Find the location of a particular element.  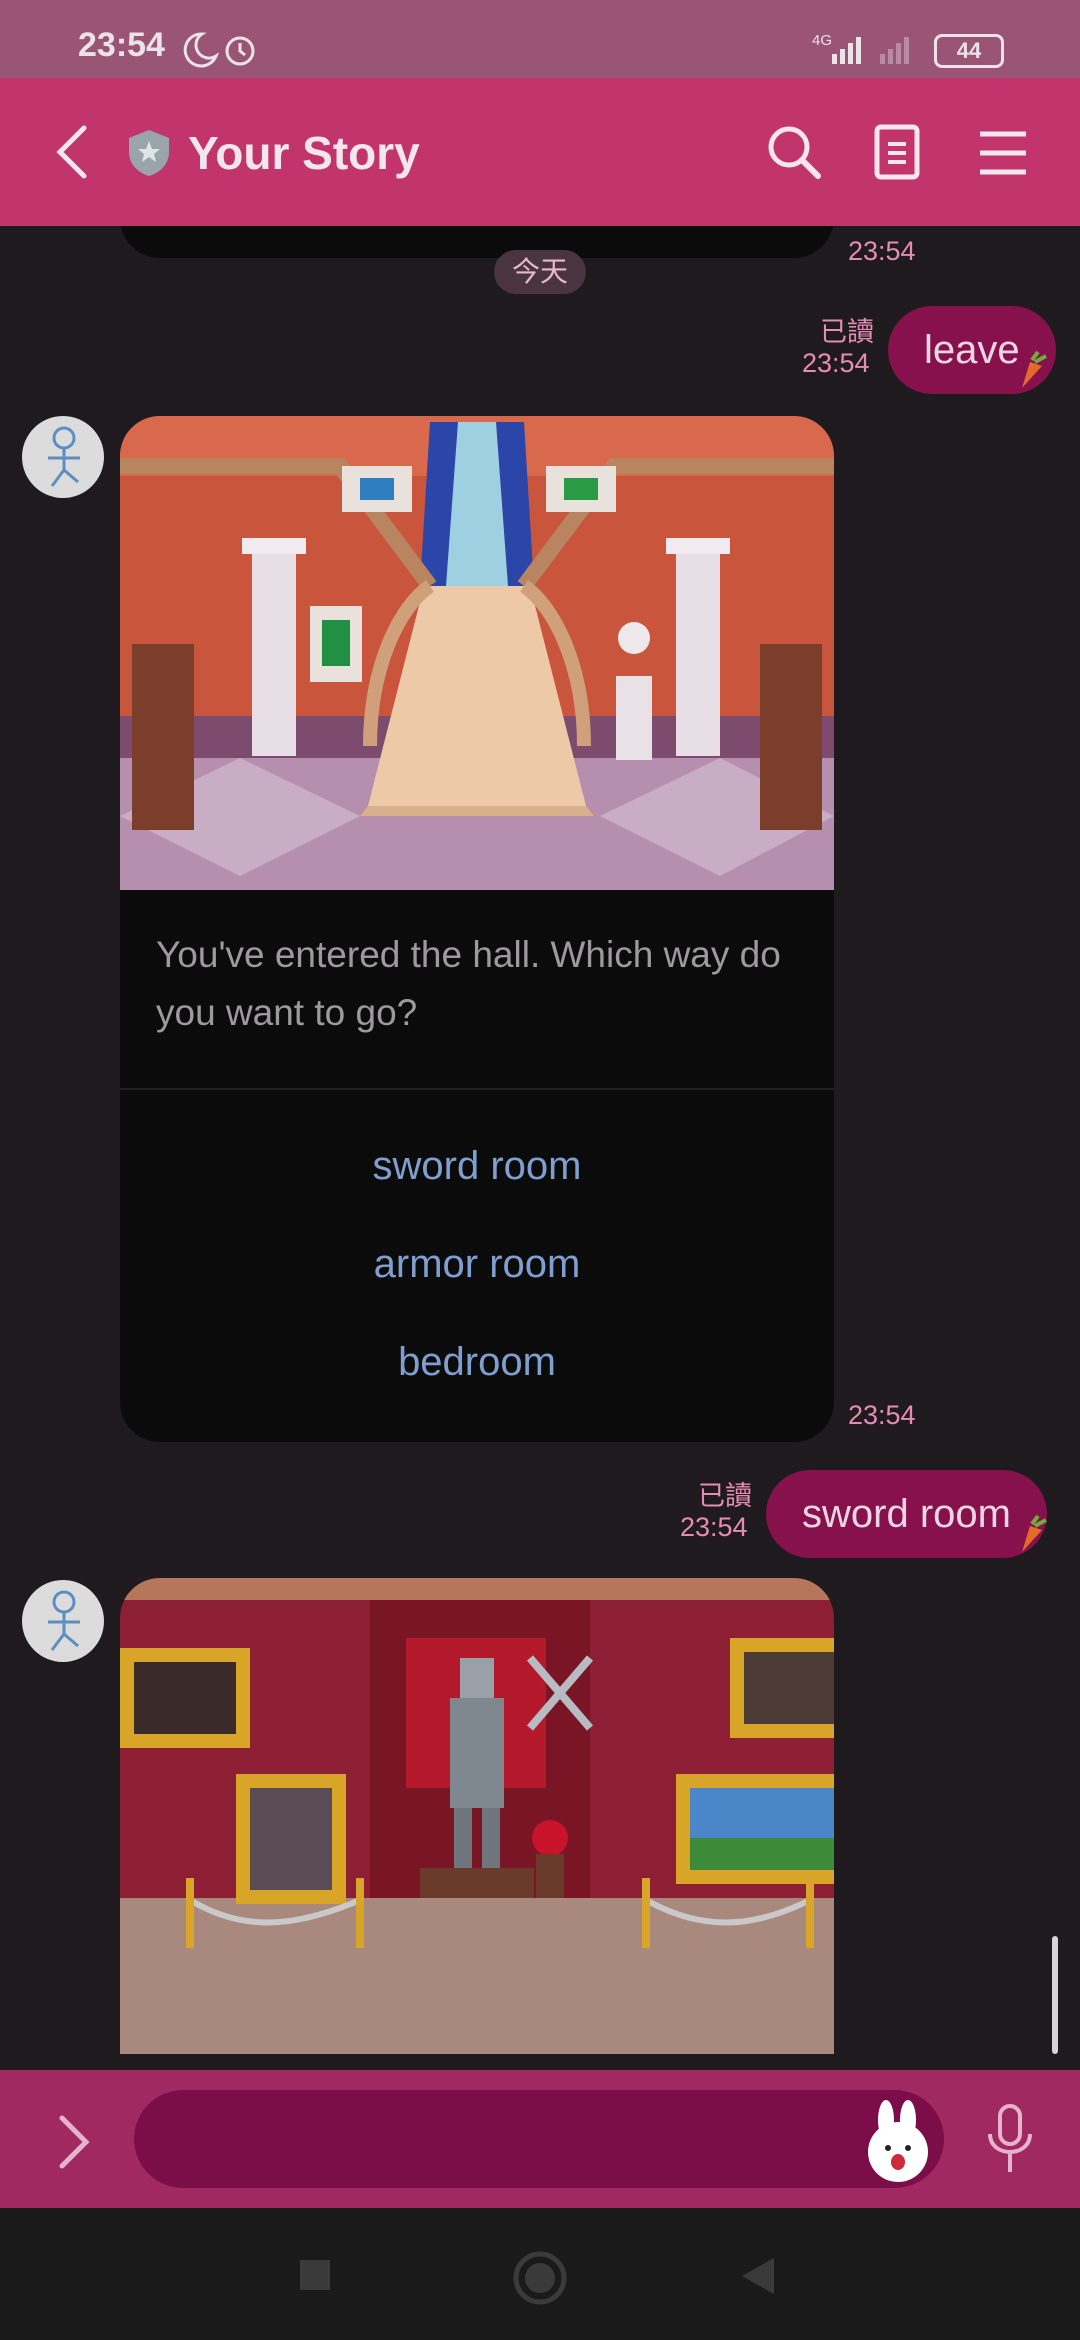

scrollbar-thumb is located at coordinates (1055, 1995).